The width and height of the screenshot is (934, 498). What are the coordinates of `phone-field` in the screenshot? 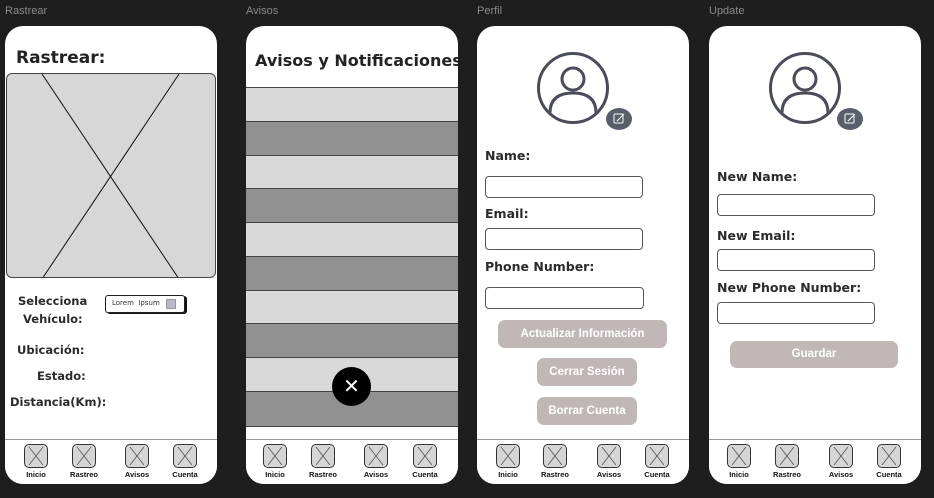 It's located at (564, 298).